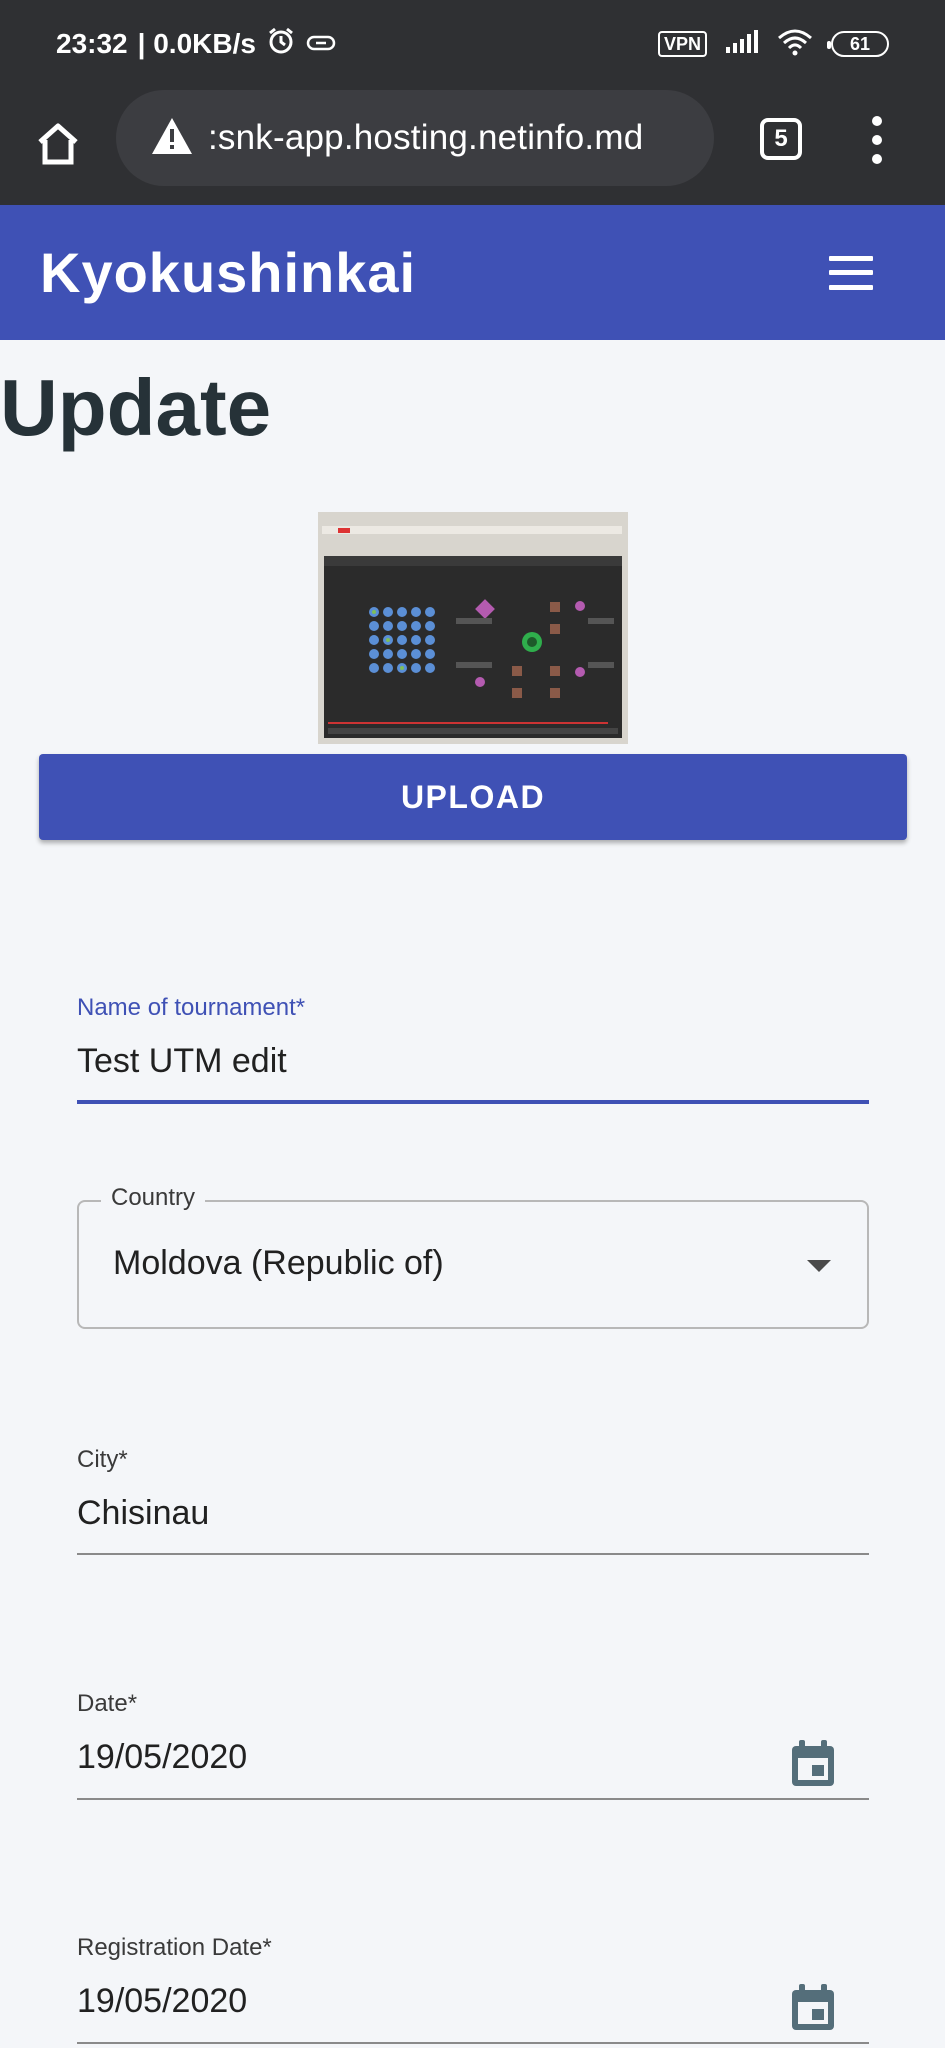  Describe the element at coordinates (136, 407) in the screenshot. I see `page-title: Update` at that location.